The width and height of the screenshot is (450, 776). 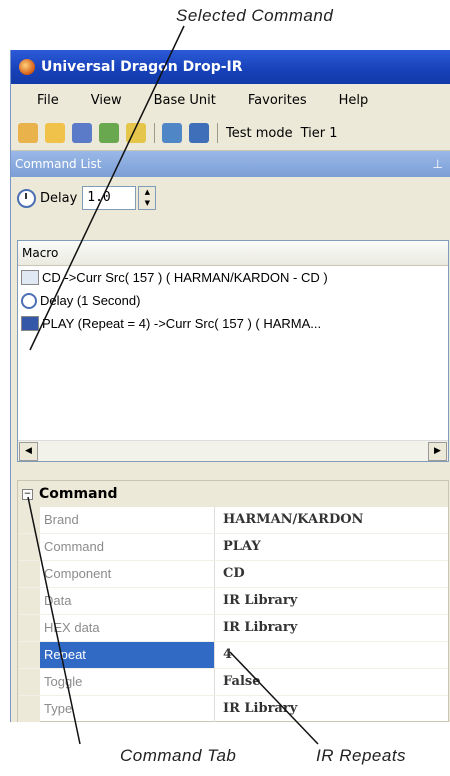 I want to click on command-tab-pointer, so click(x=54, y=620).